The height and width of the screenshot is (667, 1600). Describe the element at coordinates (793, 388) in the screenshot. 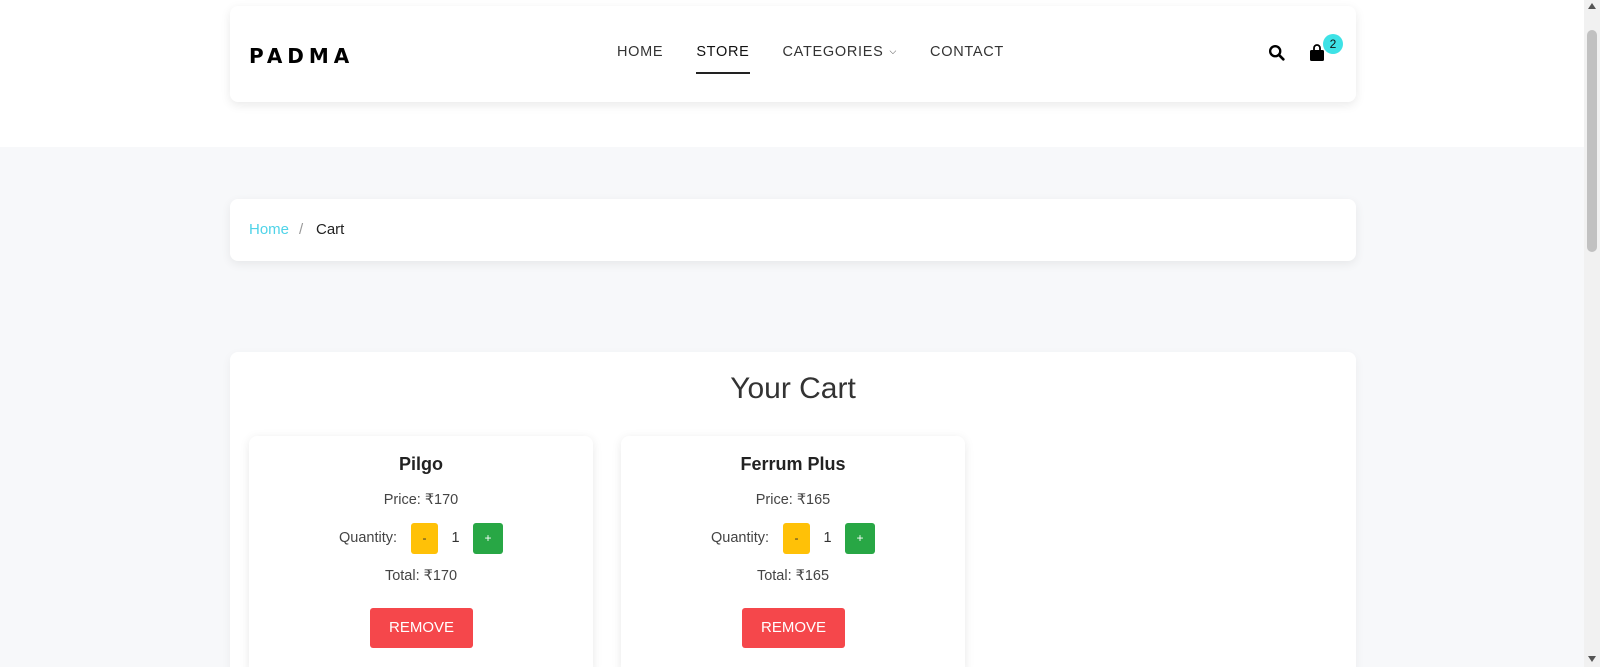

I see `page-title: Your Cart` at that location.